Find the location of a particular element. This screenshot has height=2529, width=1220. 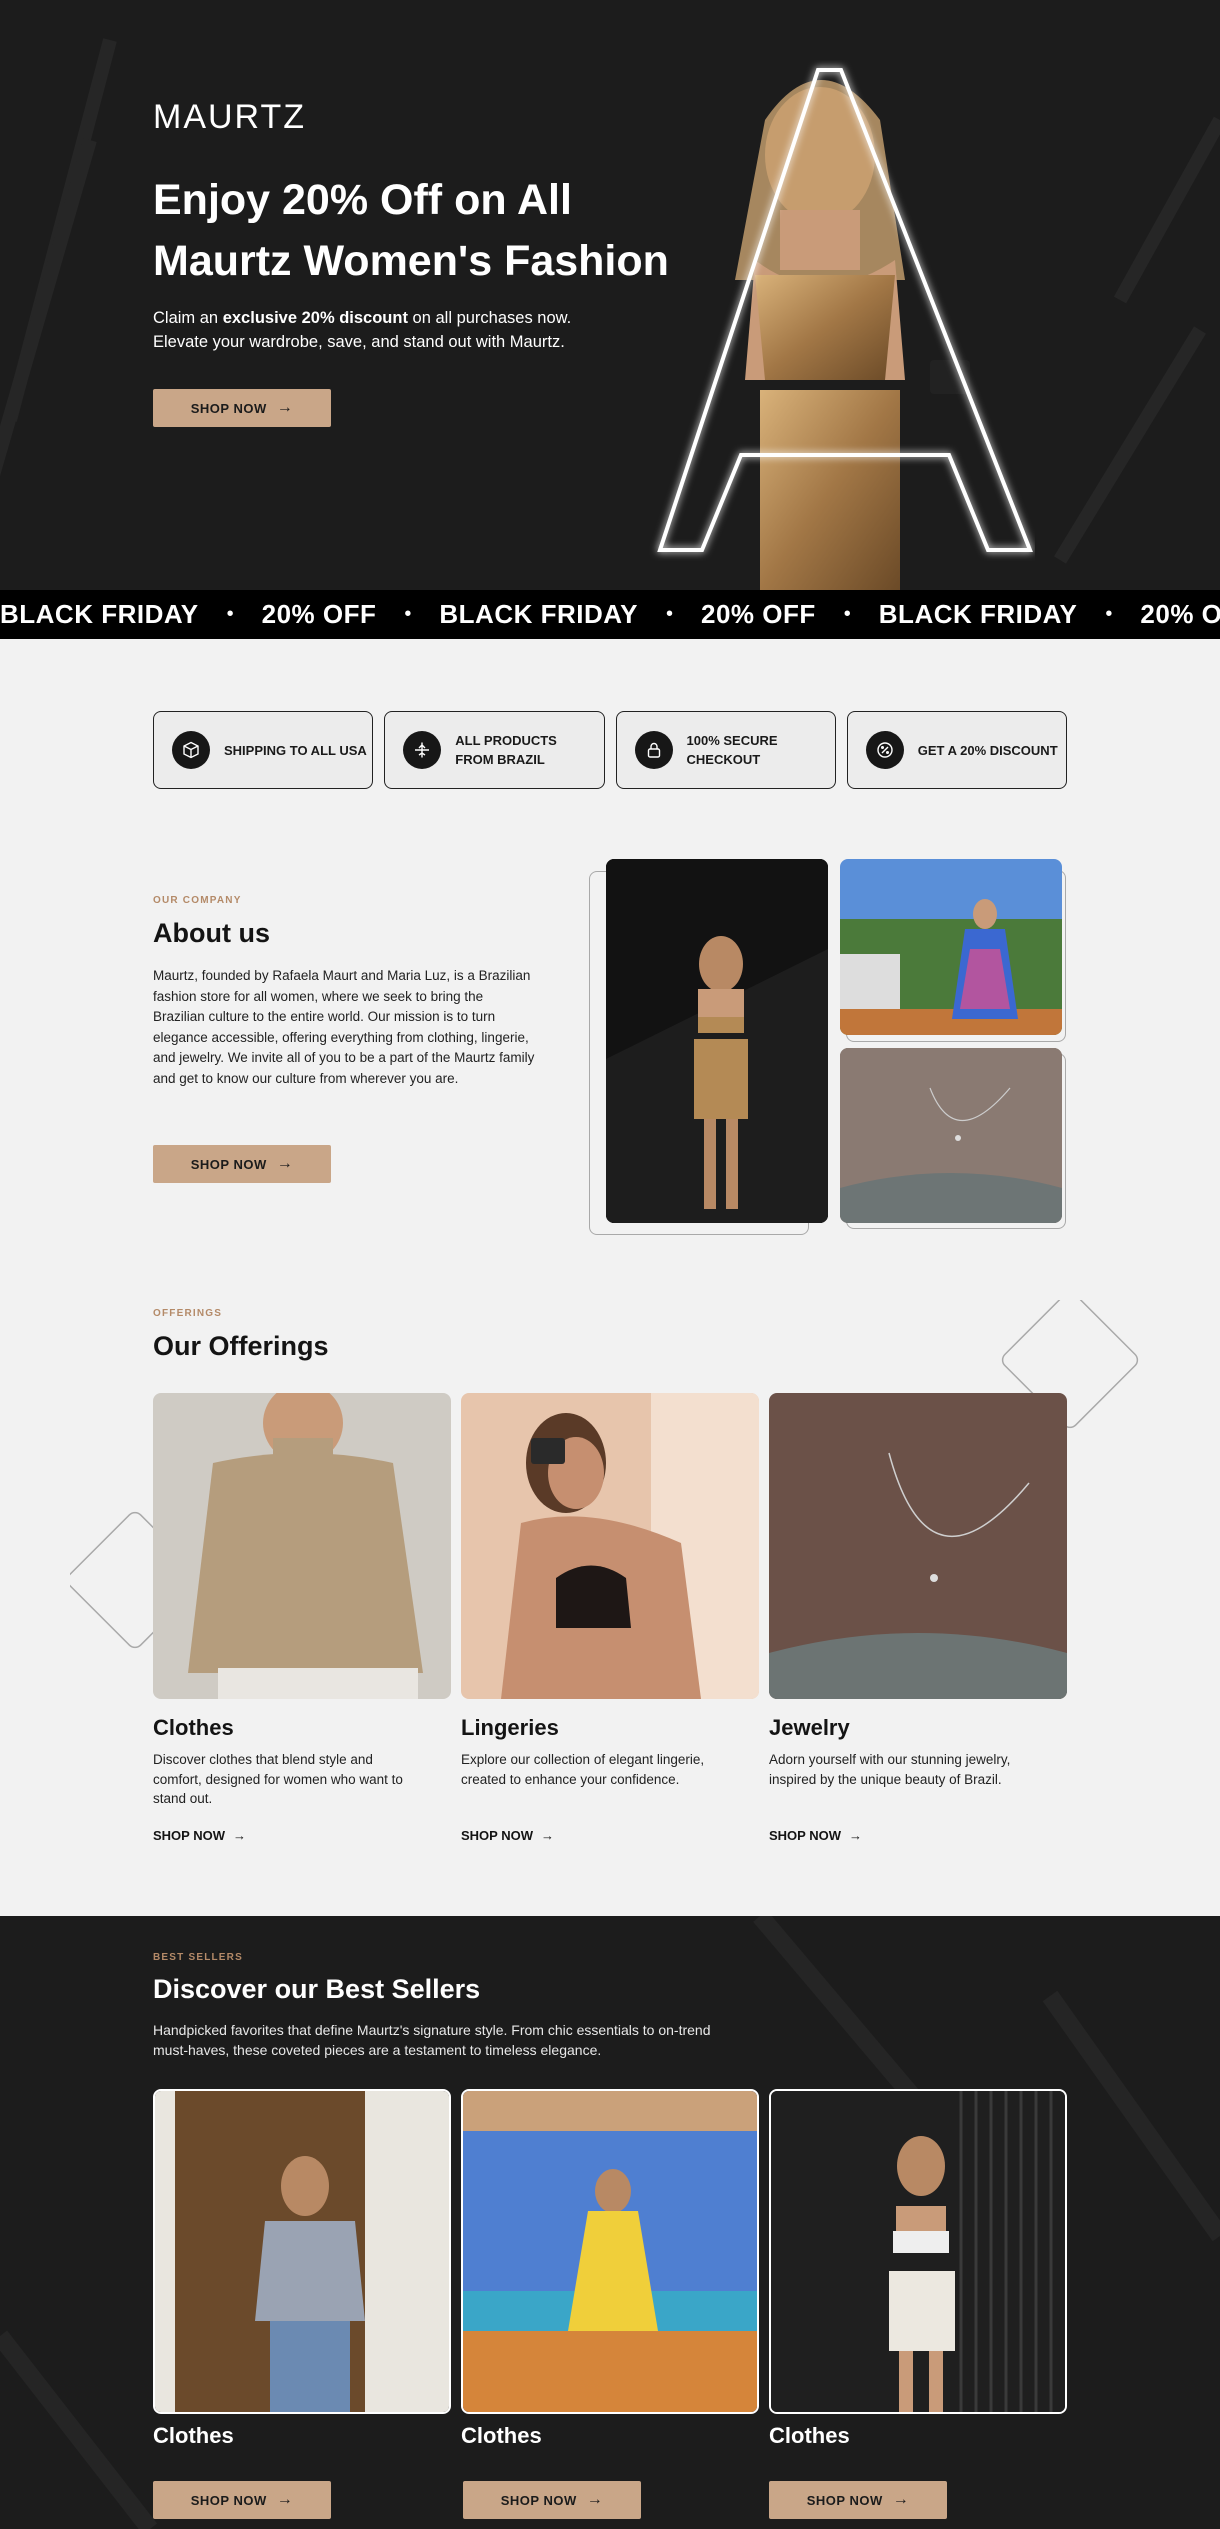

hero-shop-now-button: SHOP NOW → is located at coordinates (242, 408).